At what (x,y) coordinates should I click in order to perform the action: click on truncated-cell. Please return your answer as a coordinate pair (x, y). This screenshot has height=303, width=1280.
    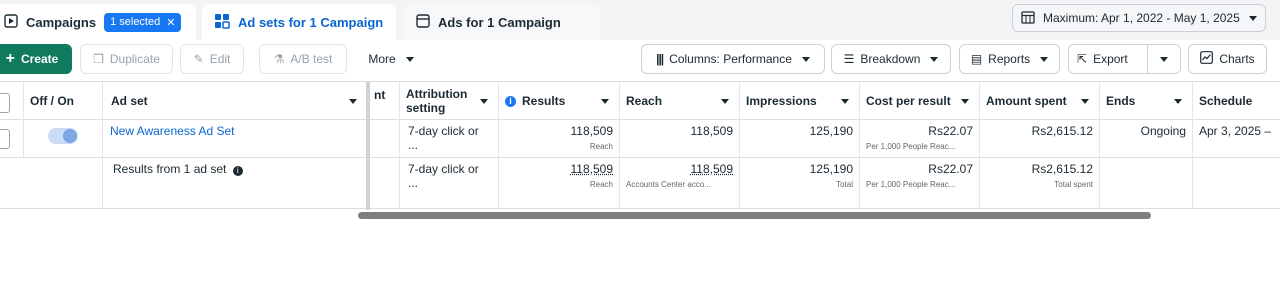
    Looking at the image, I should click on (384, 138).